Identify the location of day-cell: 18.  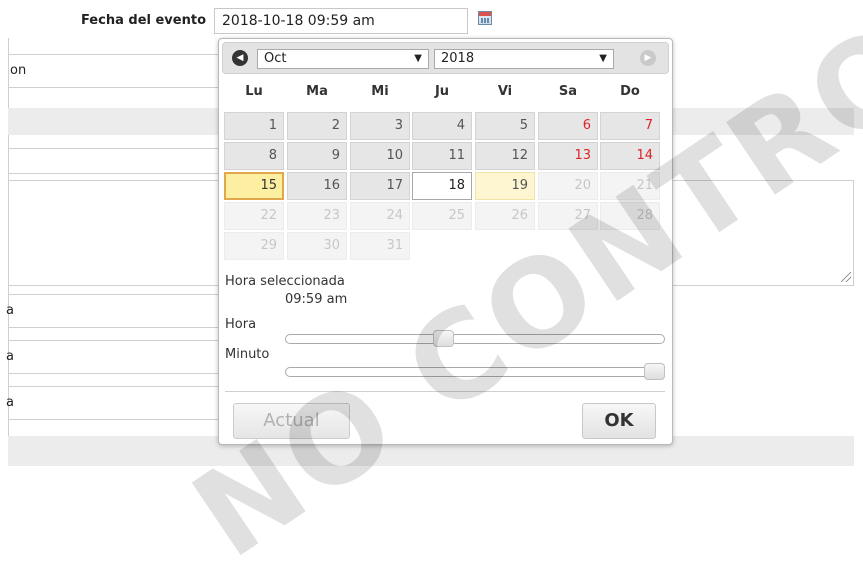
(442, 186).